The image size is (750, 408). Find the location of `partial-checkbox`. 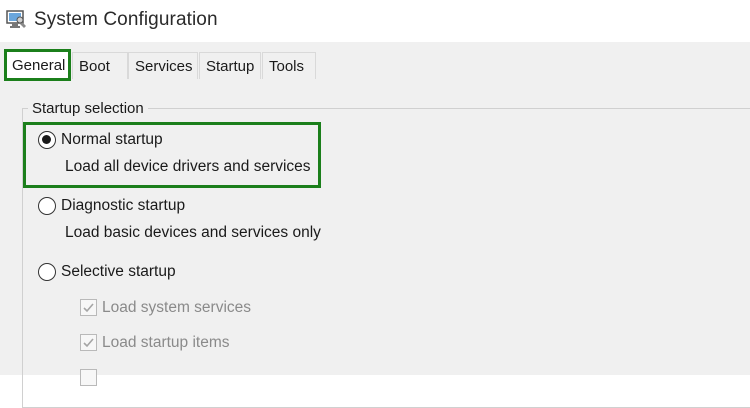

partial-checkbox is located at coordinates (88, 377).